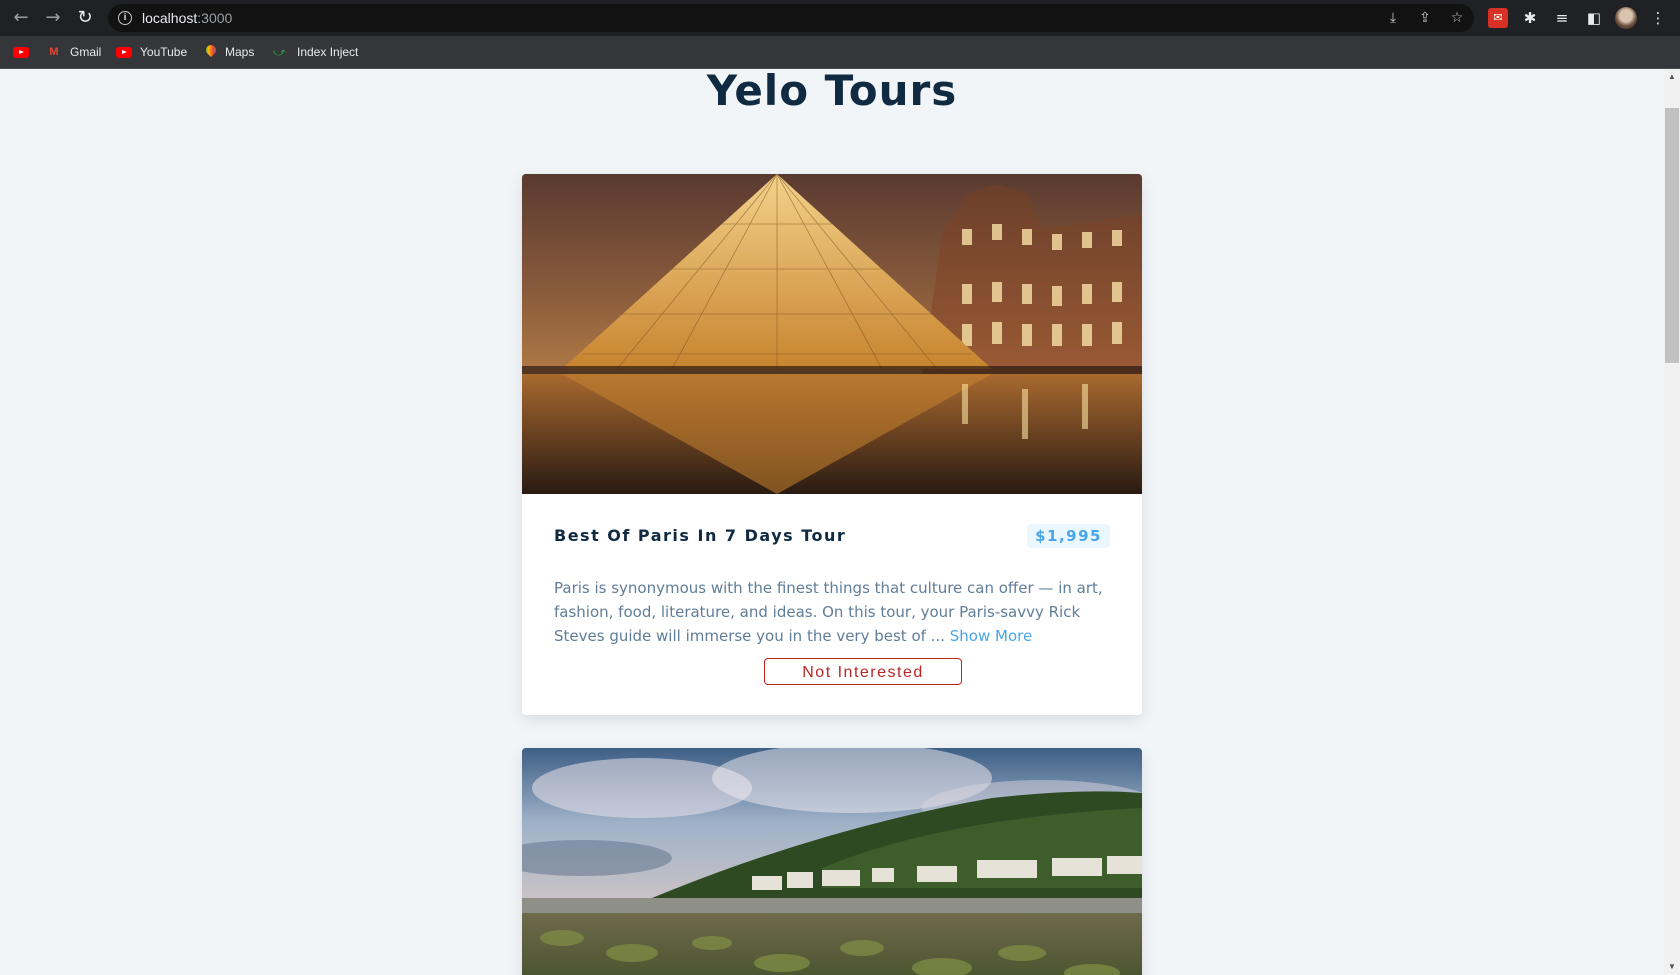  What do you see at coordinates (1393, 18) in the screenshot?
I see `install-app-icon: ⤓` at bounding box center [1393, 18].